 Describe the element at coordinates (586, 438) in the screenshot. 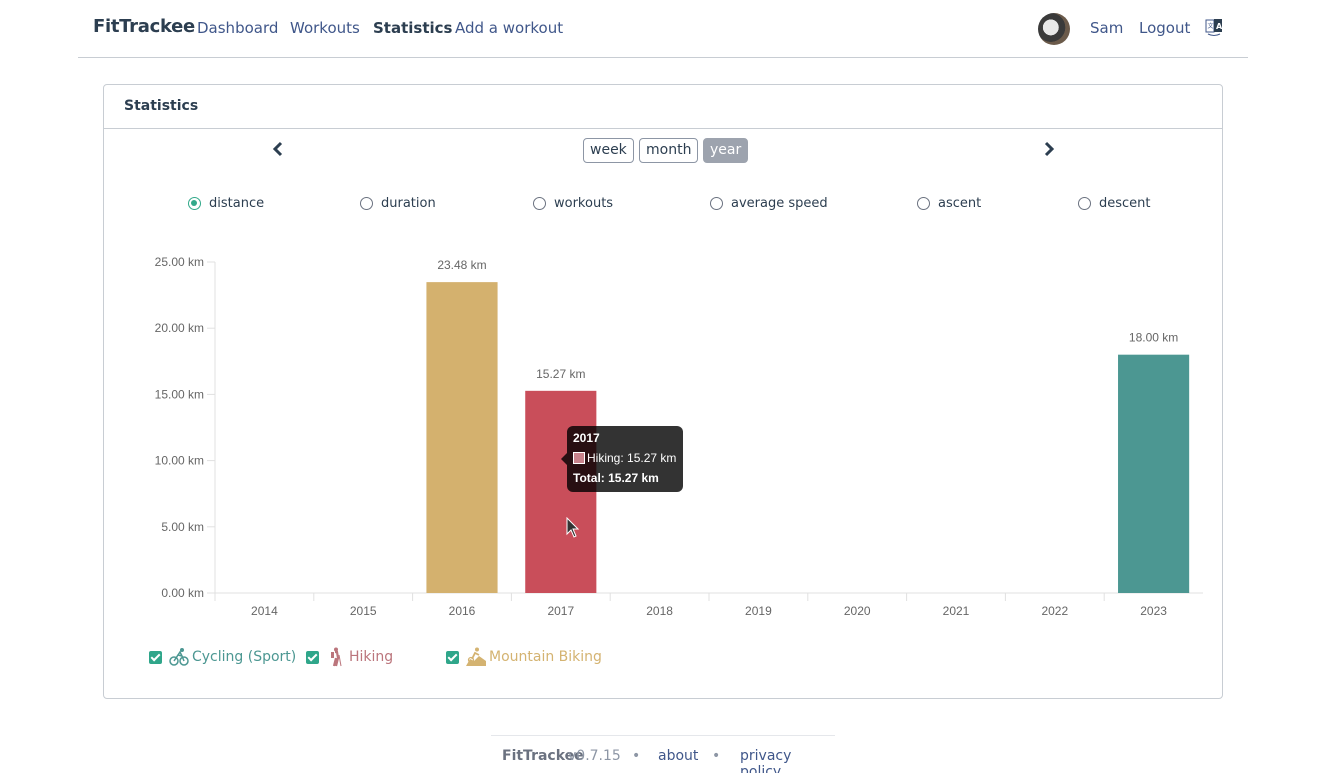

I see `tooltip-title: 2017` at that location.